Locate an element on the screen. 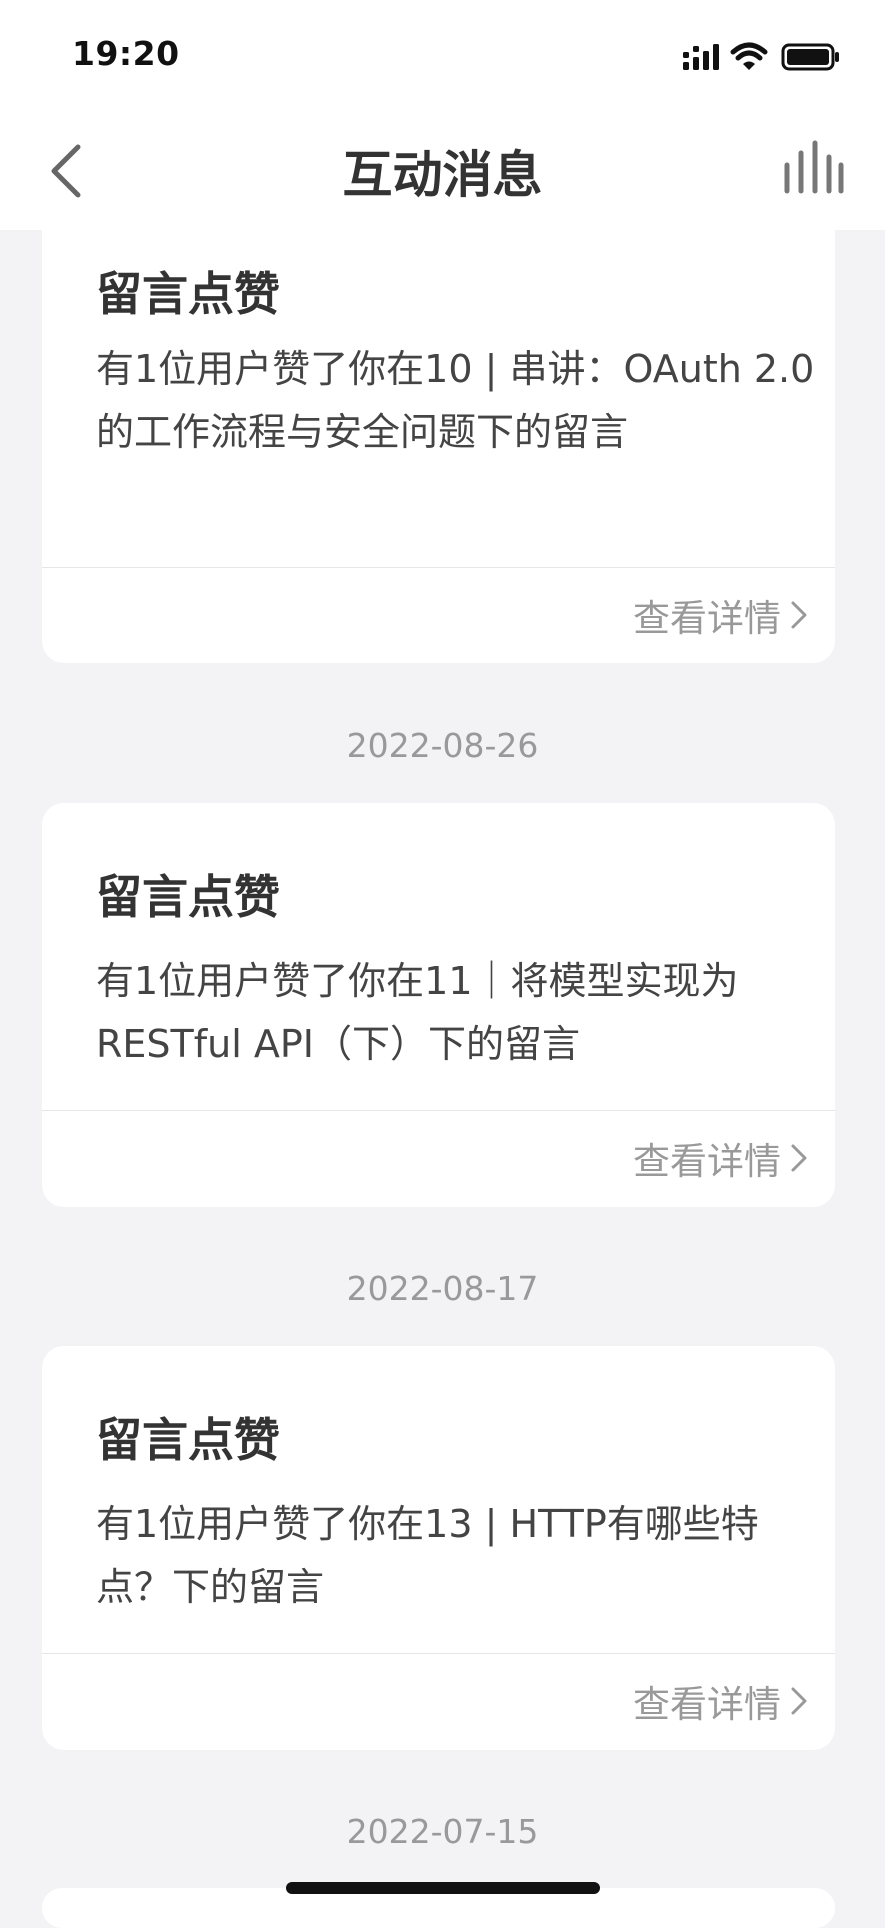  status-icons is located at coordinates (761, 56).